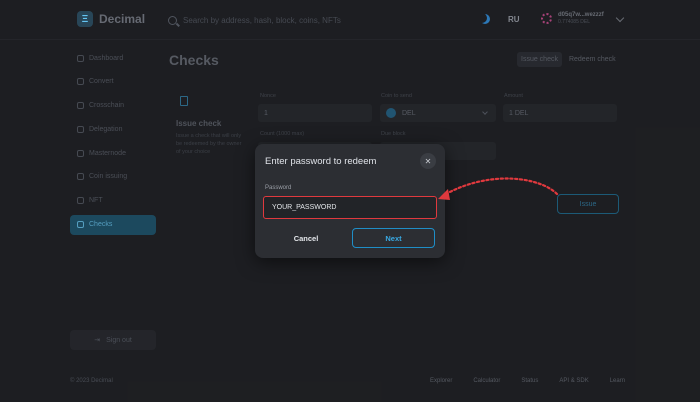 Image resolution: width=700 pixels, height=402 pixels. I want to click on annotation-arrow, so click(498, 188).